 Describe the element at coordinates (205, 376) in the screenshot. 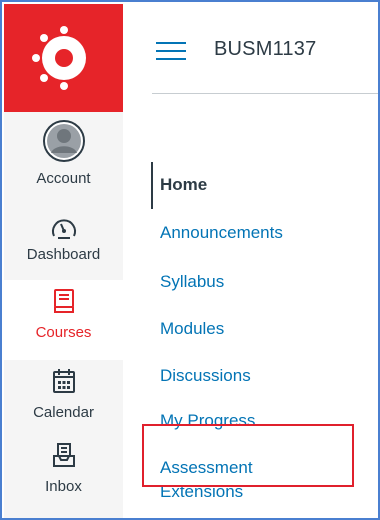

I see `course-nav-discussions: Discussions` at that location.